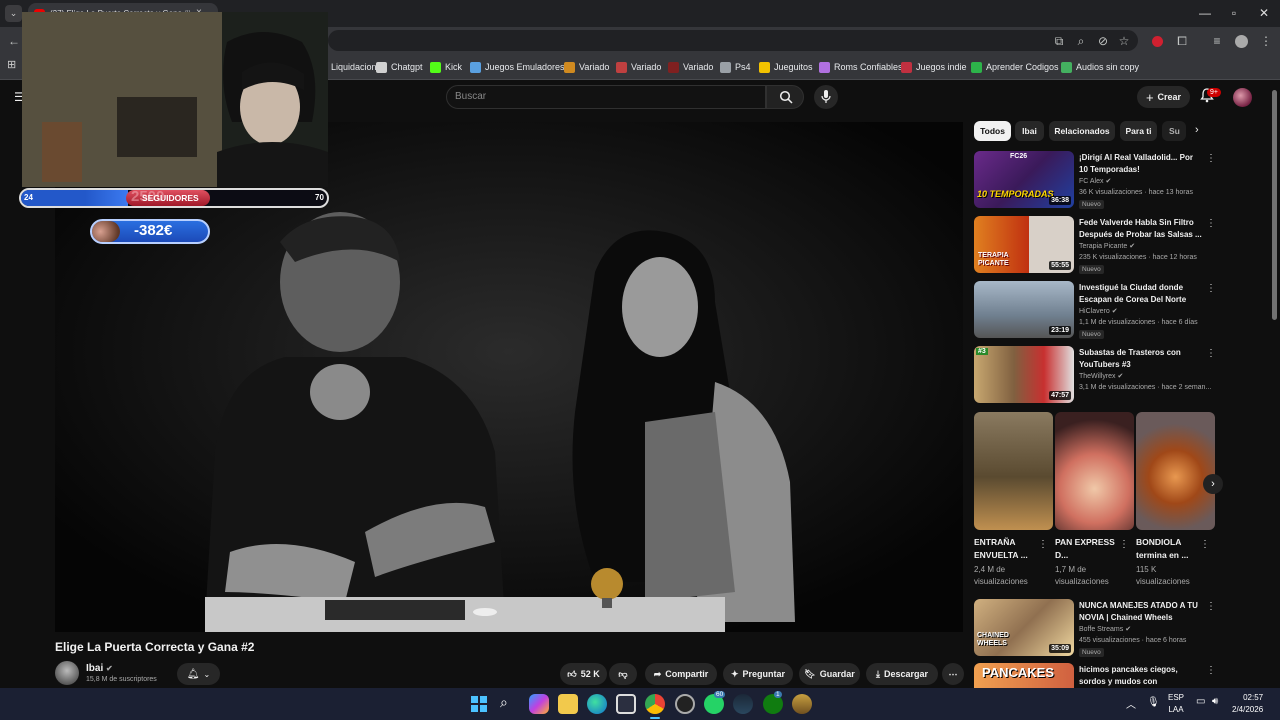 This screenshot has width=1280, height=720. Describe the element at coordinates (861, 67) in the screenshot. I see `bookmark-item: Roms Confiables` at that location.